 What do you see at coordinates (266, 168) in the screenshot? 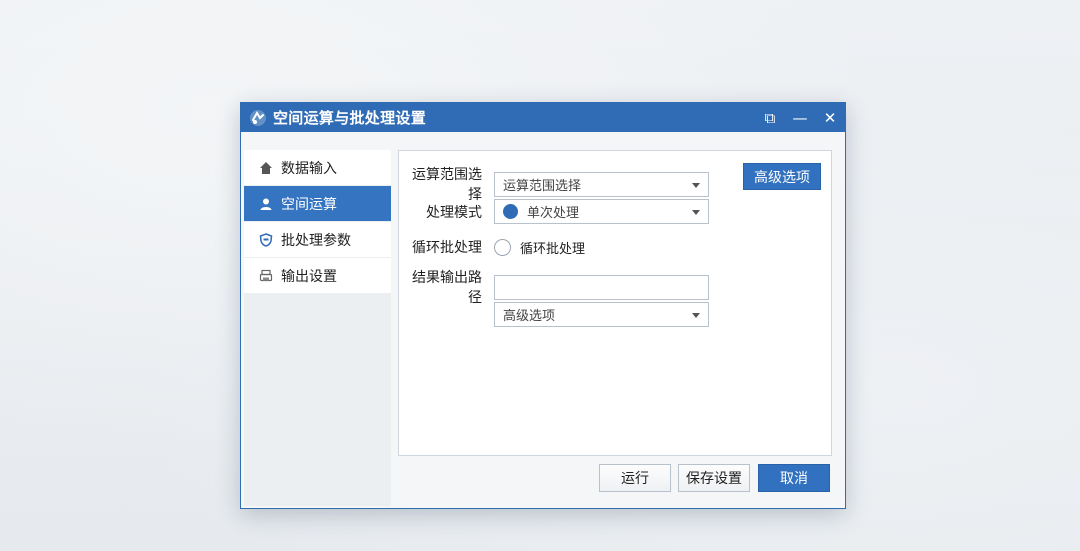
I see `home-icon` at bounding box center [266, 168].